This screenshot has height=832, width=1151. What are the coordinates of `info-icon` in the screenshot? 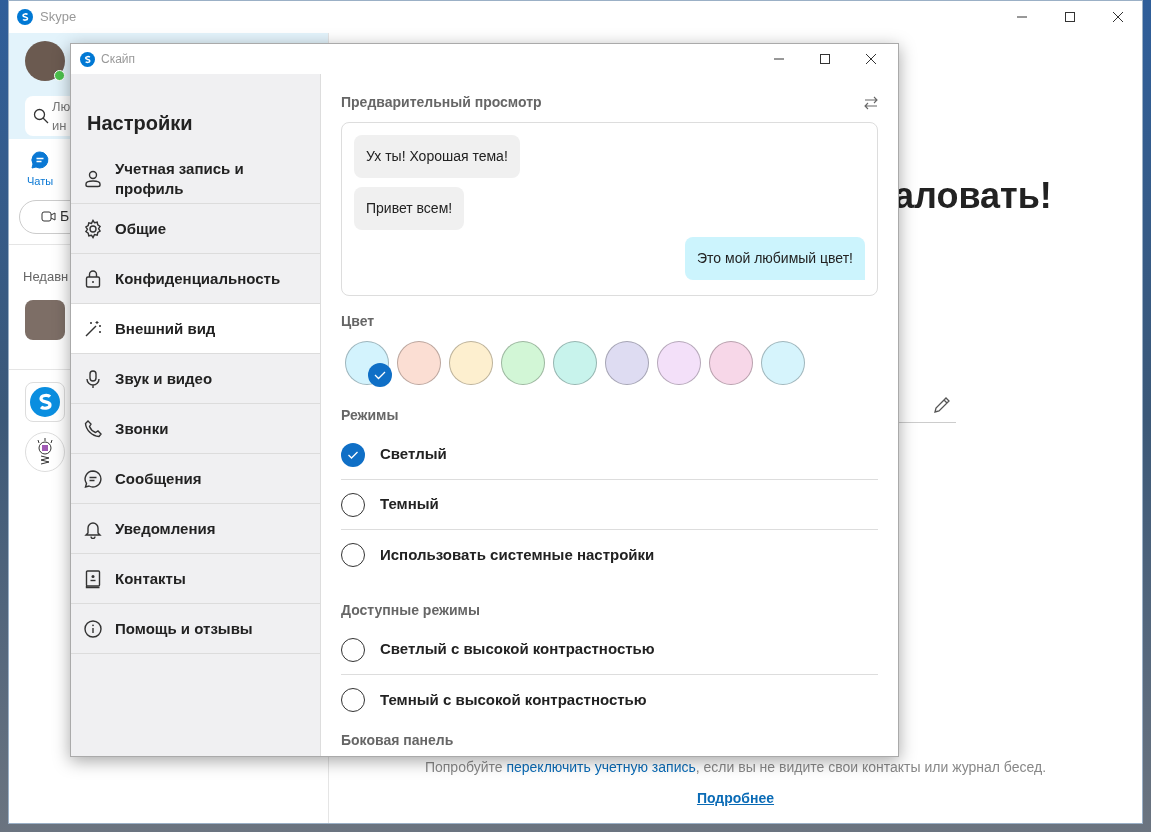 It's located at (93, 628).